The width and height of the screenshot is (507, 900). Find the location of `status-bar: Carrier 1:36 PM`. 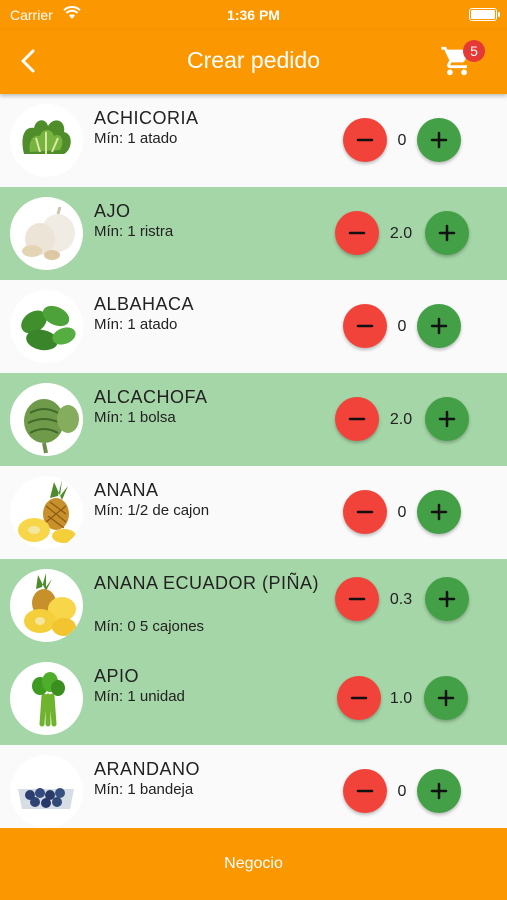

status-bar: Carrier 1:36 PM is located at coordinates (253, 15).